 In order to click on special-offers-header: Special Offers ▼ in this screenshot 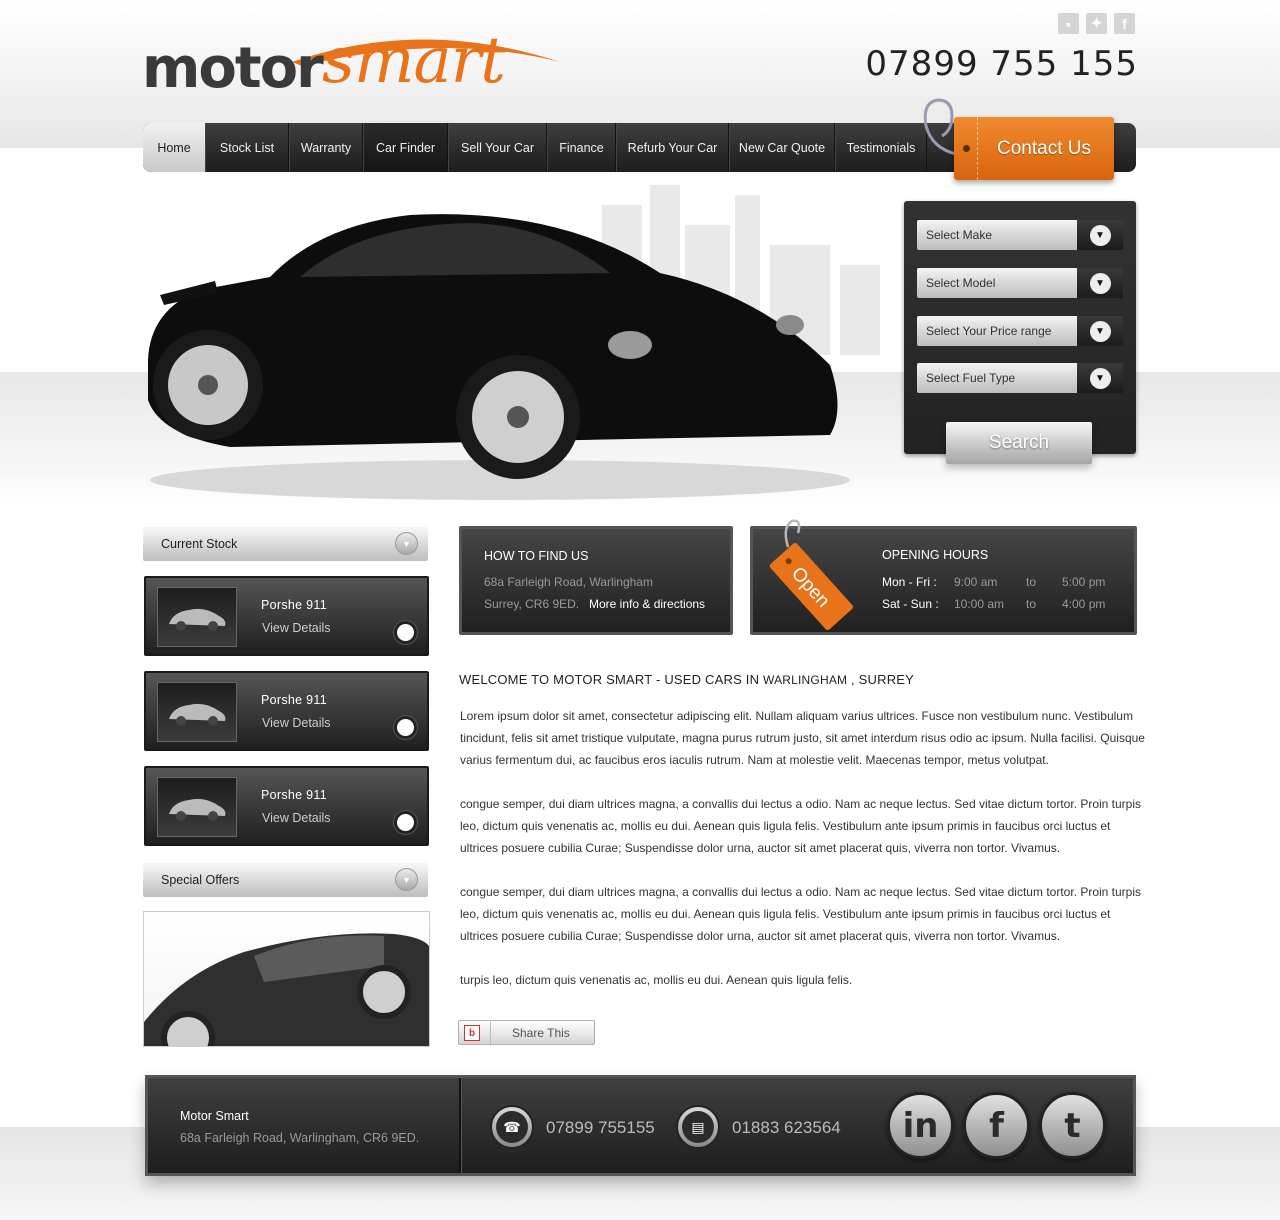, I will do `click(285, 879)`.